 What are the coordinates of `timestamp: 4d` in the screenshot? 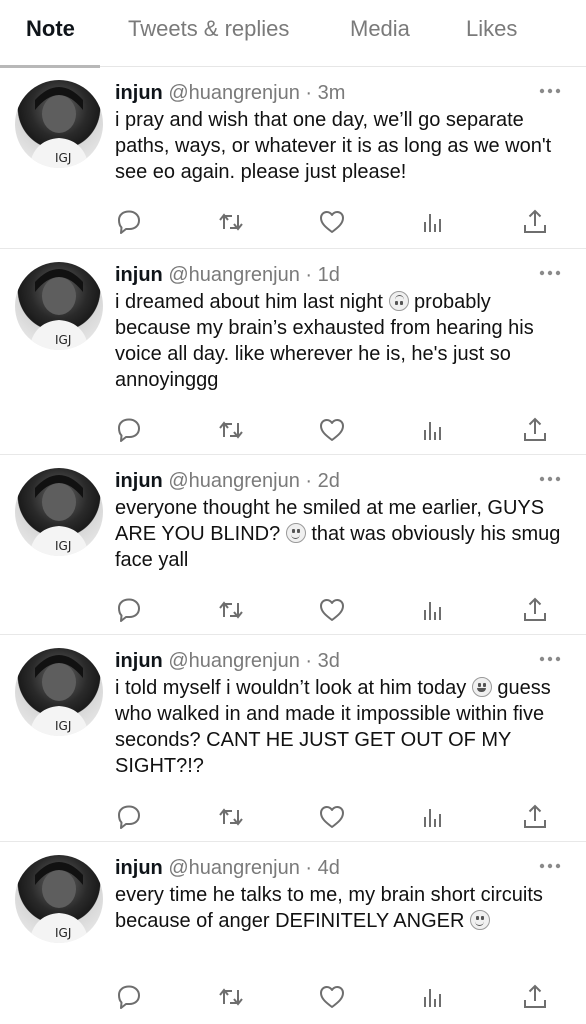 It's located at (329, 868).